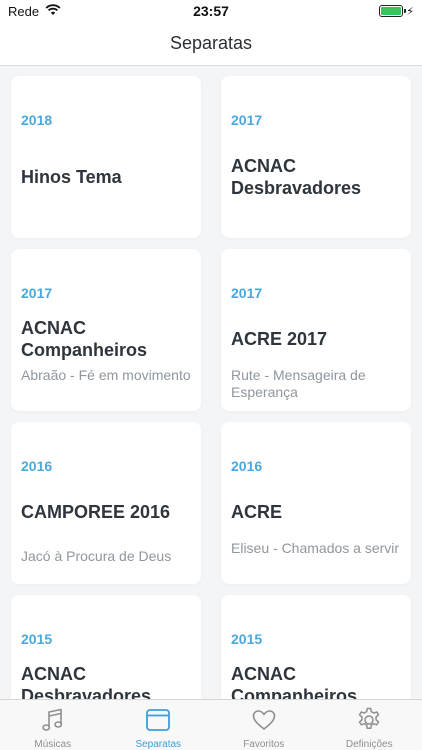 The width and height of the screenshot is (422, 750). I want to click on music-note-icon, so click(53, 722).